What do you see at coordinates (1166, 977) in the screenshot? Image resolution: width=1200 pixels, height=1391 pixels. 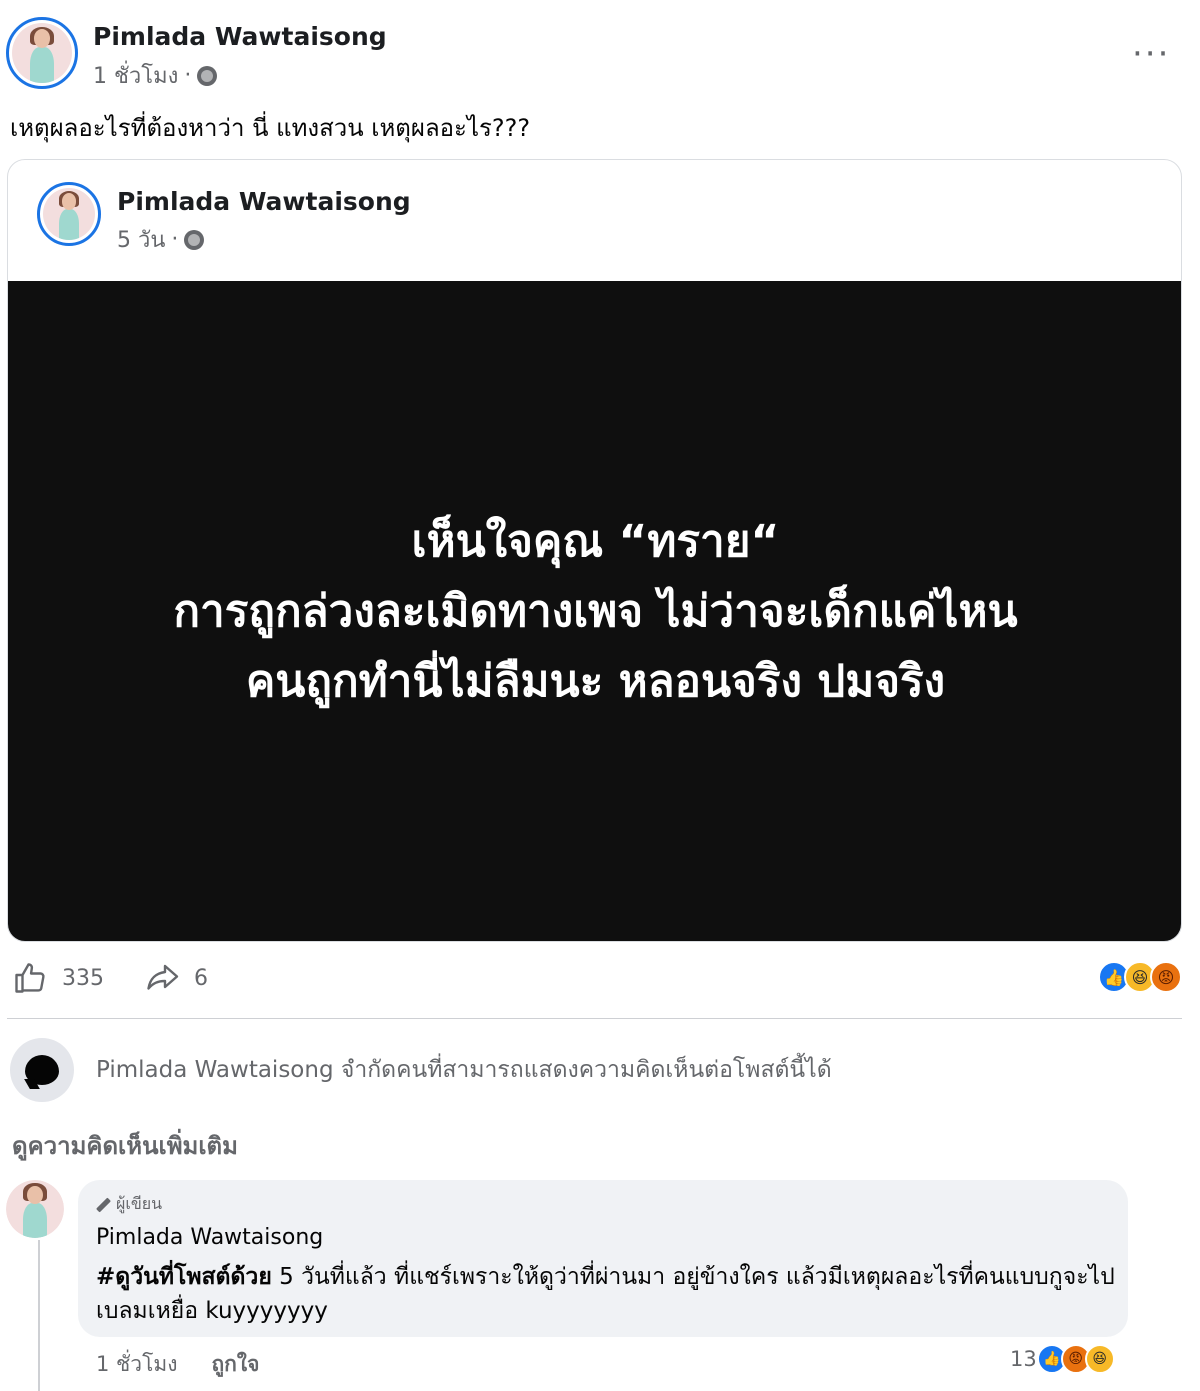 I see `angry-icon: 😡` at bounding box center [1166, 977].